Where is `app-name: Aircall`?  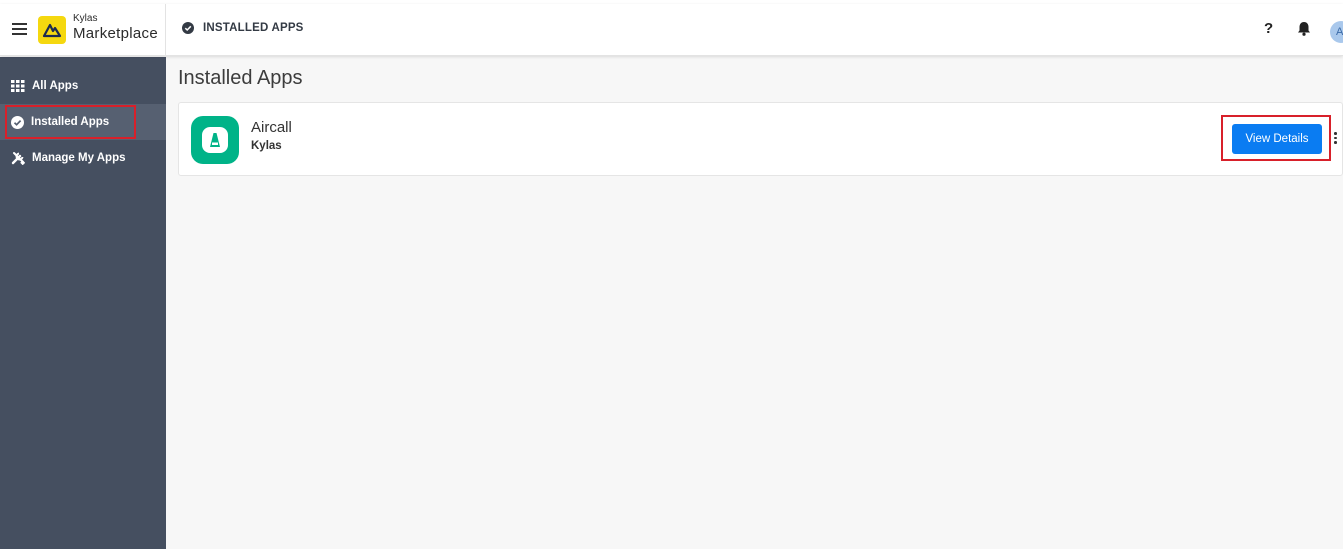
app-name: Aircall is located at coordinates (271, 127).